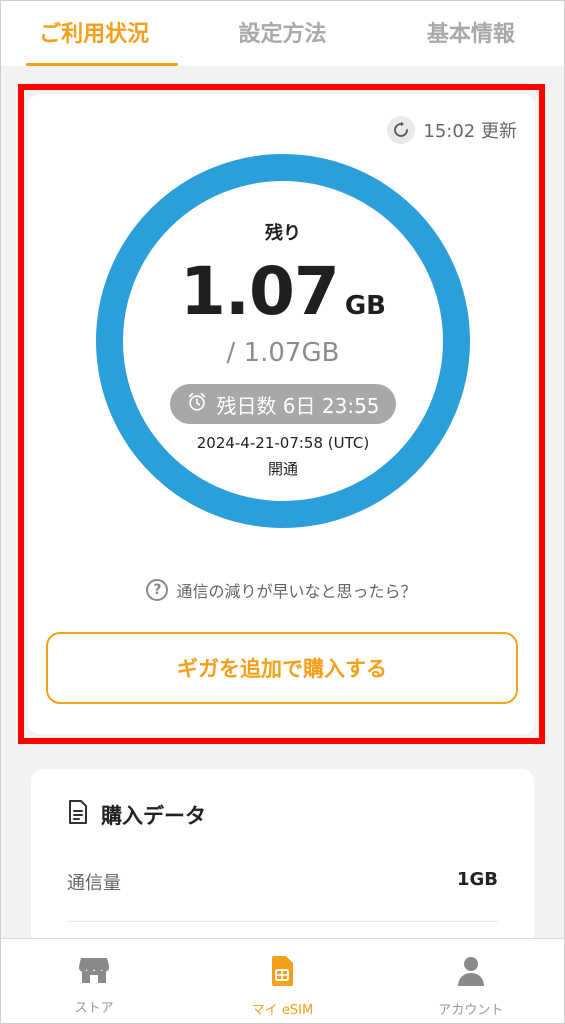 The image size is (565, 1024). I want to click on purchase-row-data-amount: 通信量 1GB, so click(282, 882).